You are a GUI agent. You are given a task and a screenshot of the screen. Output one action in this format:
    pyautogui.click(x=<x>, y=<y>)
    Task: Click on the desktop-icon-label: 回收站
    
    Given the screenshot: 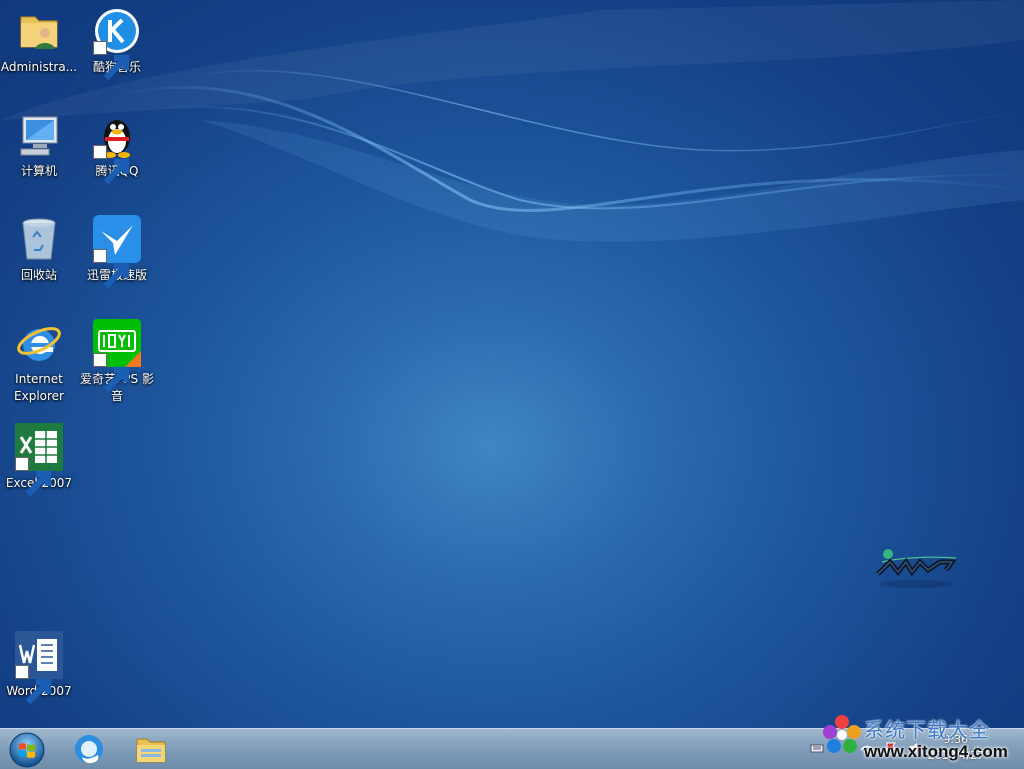 What is the action you would take?
    pyautogui.click(x=38, y=275)
    